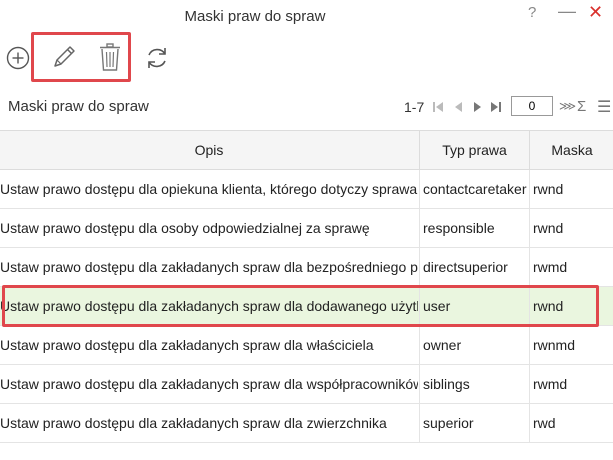 Image resolution: width=613 pixels, height=460 pixels. I want to click on prev-page-icon, so click(458, 107).